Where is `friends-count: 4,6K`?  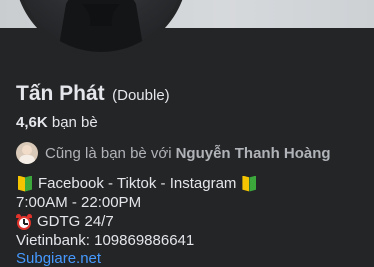
friends-count: 4,6K is located at coordinates (32, 122).